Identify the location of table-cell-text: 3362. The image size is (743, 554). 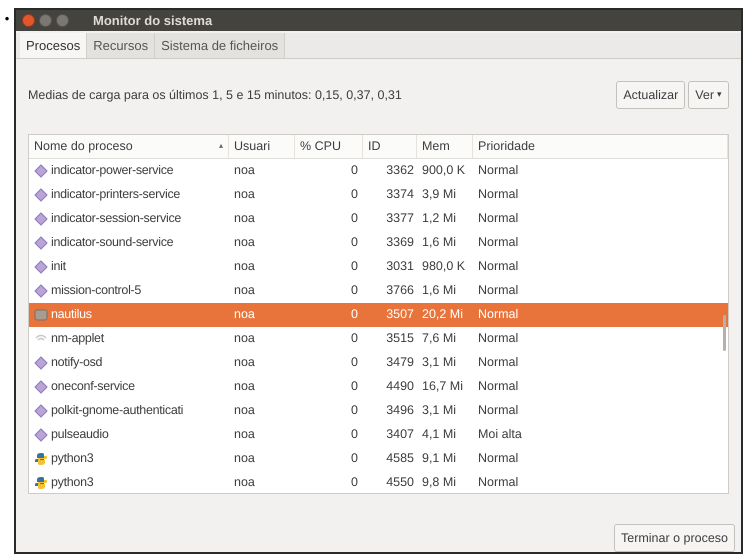
(400, 171).